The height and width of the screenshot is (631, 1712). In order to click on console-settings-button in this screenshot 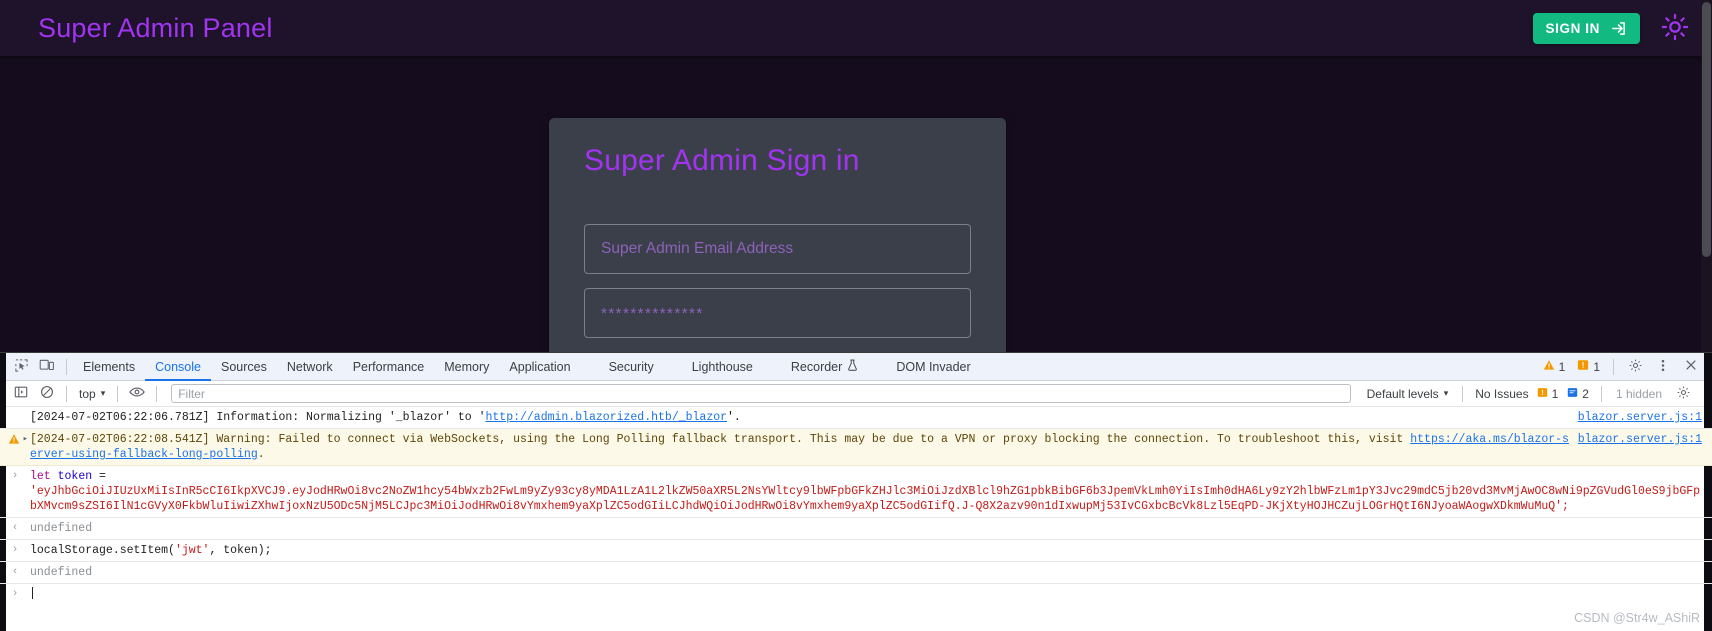, I will do `click(1683, 394)`.